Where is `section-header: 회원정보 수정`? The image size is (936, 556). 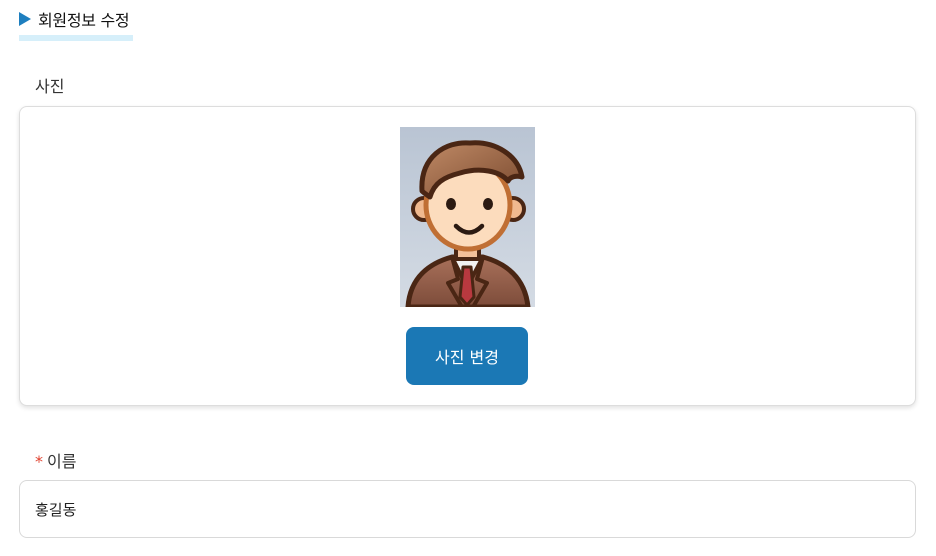
section-header: 회원정보 수정 is located at coordinates (74, 19).